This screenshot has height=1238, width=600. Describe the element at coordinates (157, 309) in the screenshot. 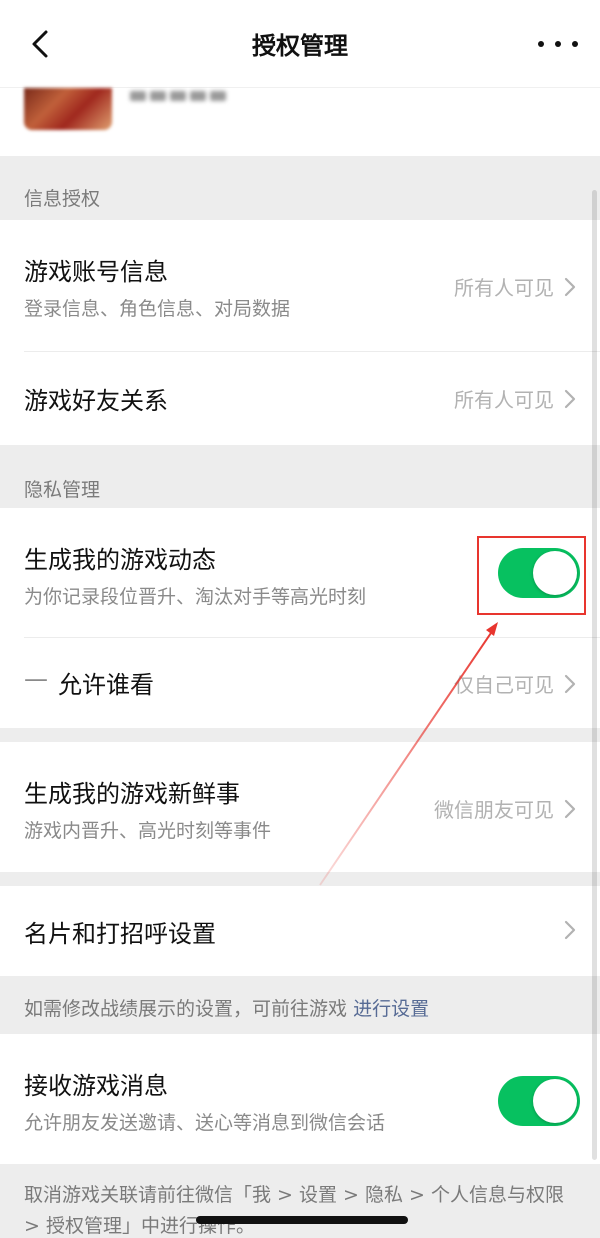

I see `row-subtitle: 登录信息、角色信息、对局数据` at that location.